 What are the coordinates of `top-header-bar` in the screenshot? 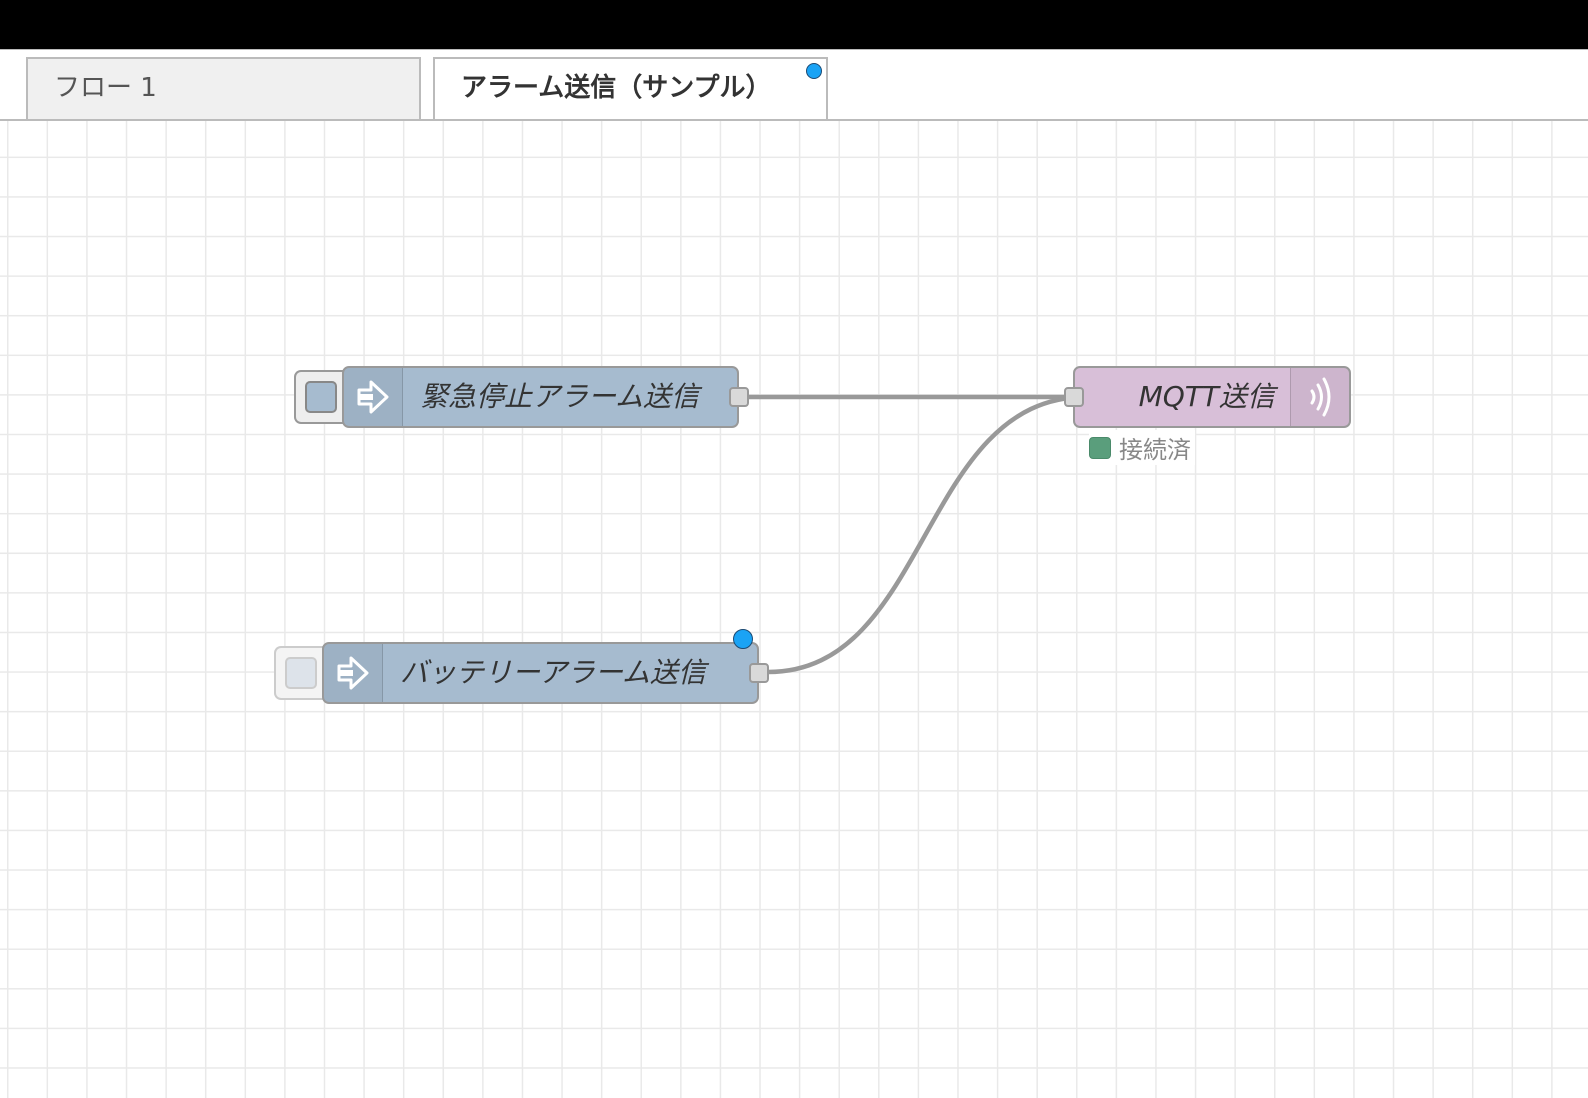 It's located at (794, 24).